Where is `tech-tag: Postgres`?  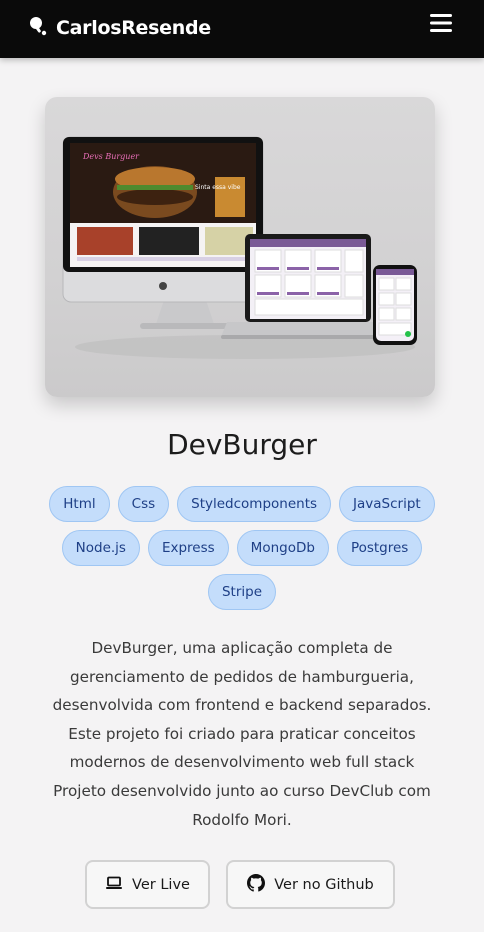
tech-tag: Postgres is located at coordinates (379, 548).